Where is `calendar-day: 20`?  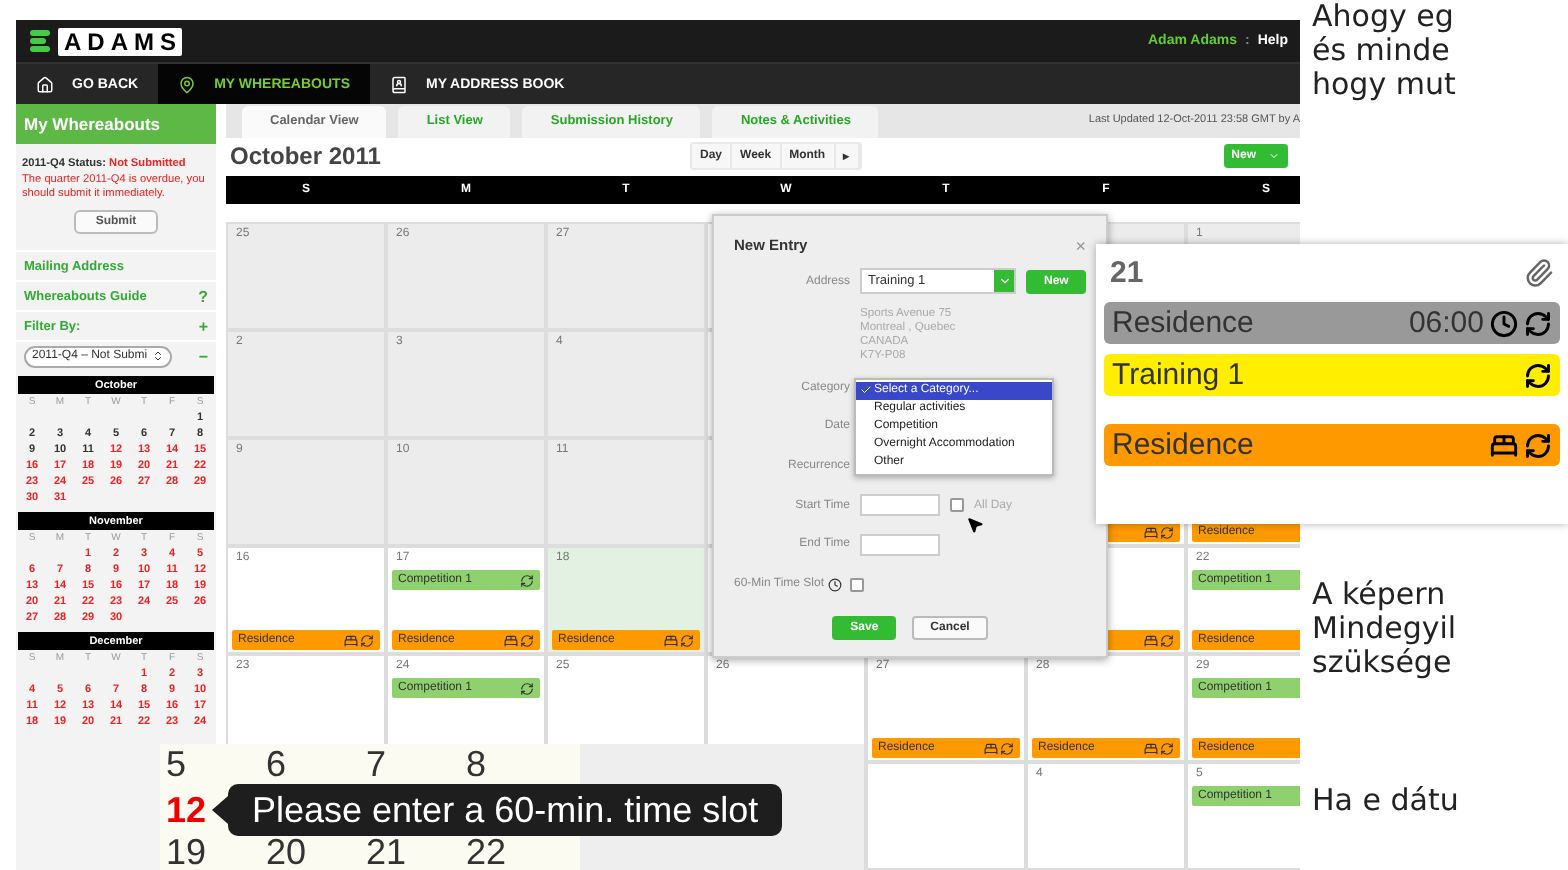
calendar-day: 20 is located at coordinates (286, 852).